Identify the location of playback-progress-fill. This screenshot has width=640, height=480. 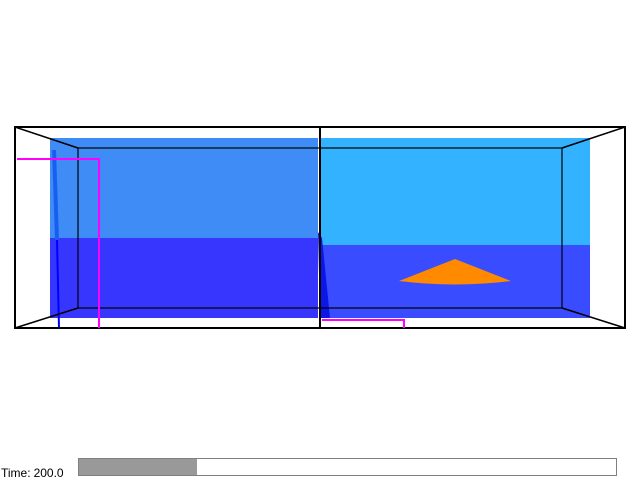
(138, 467).